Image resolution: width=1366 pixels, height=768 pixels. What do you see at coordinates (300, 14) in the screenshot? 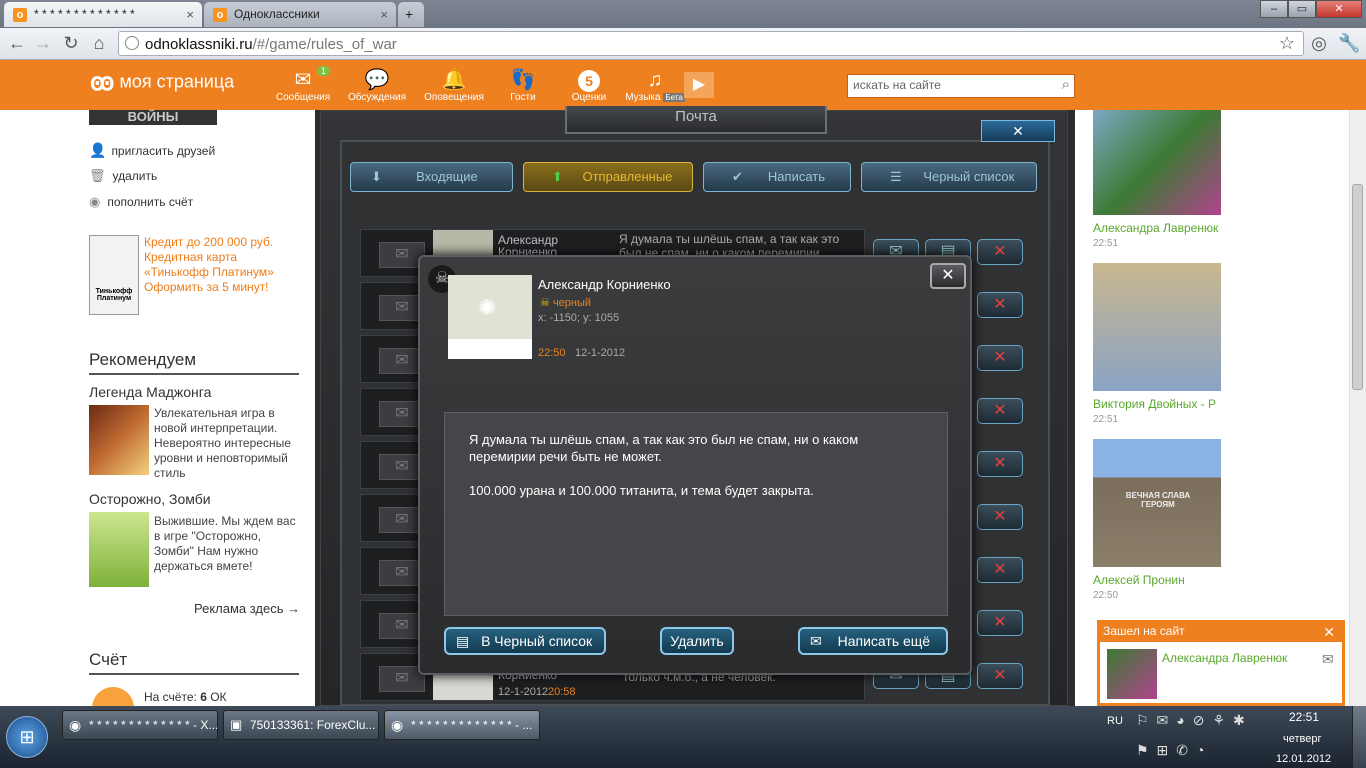
I see `tab-2: o Одноклассники ×` at bounding box center [300, 14].